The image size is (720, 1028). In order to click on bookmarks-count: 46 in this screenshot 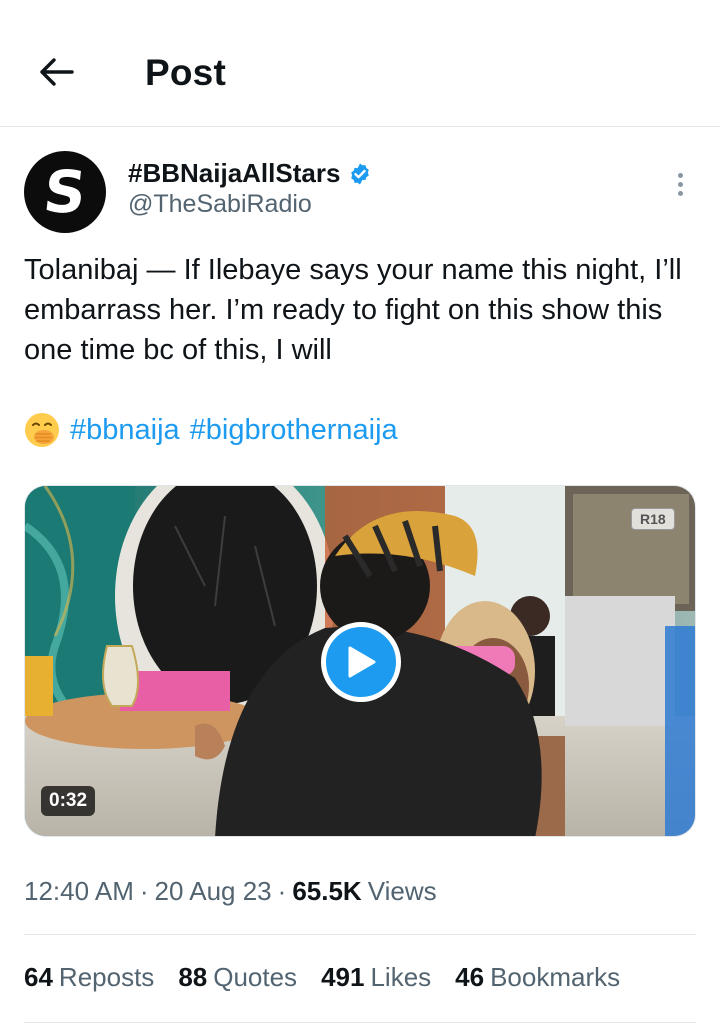, I will do `click(470, 977)`.